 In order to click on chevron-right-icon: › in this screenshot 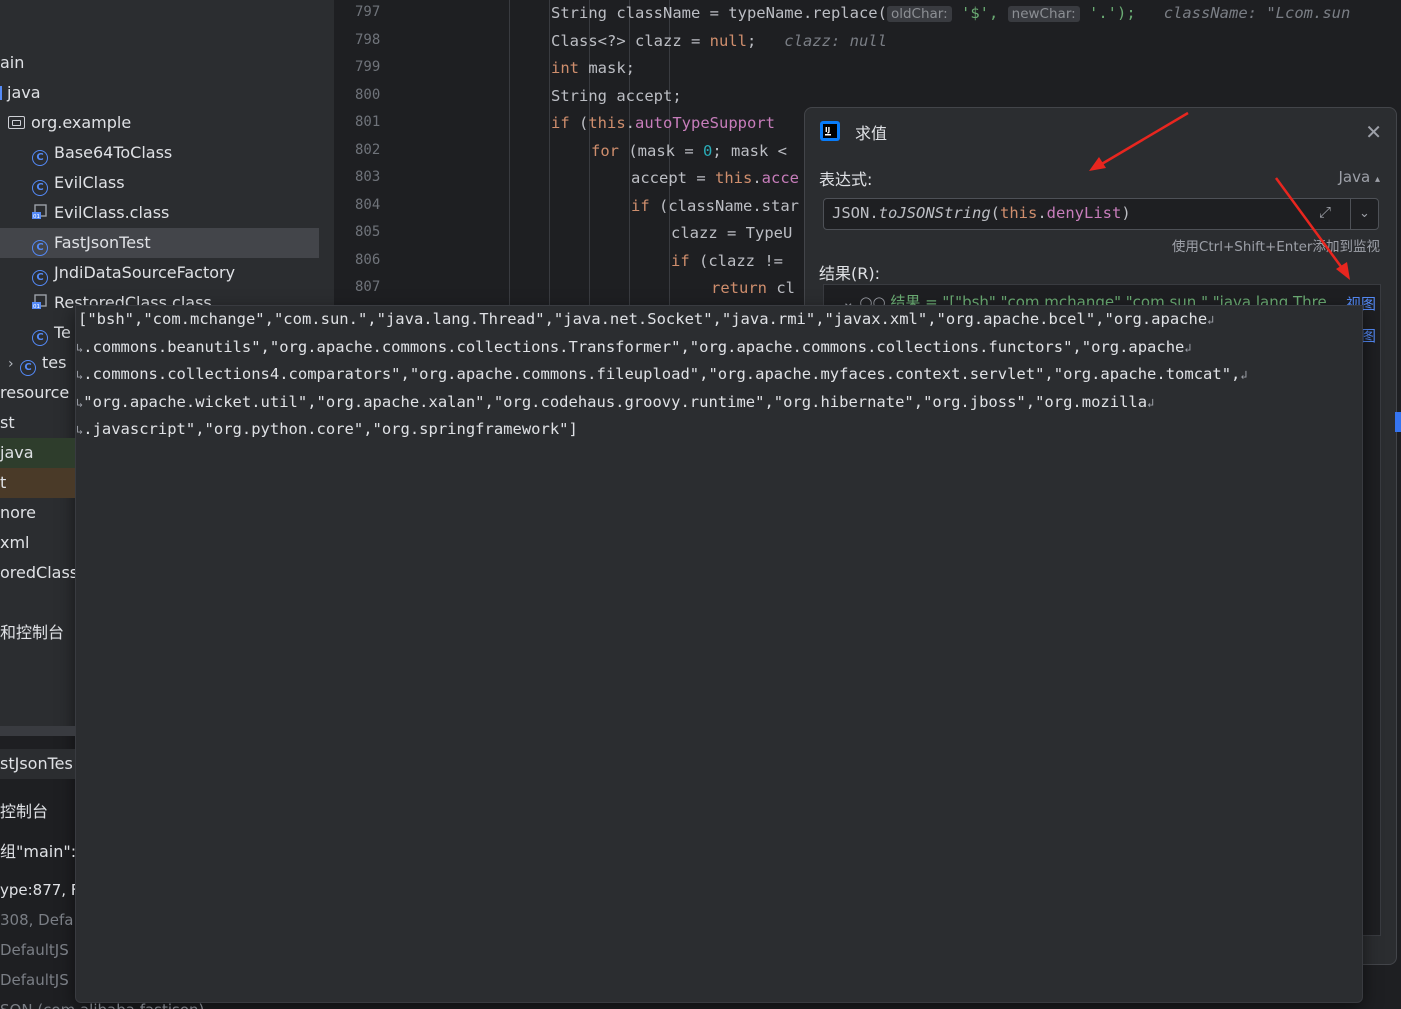, I will do `click(14, 364)`.